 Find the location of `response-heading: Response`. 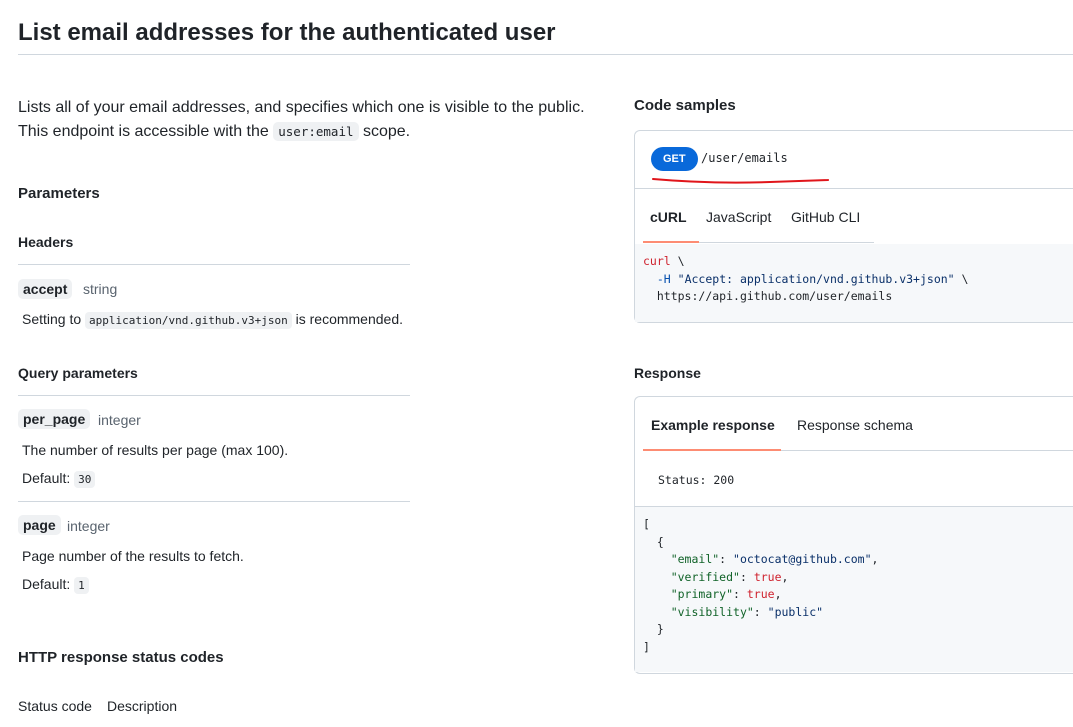

response-heading: Response is located at coordinates (667, 373).